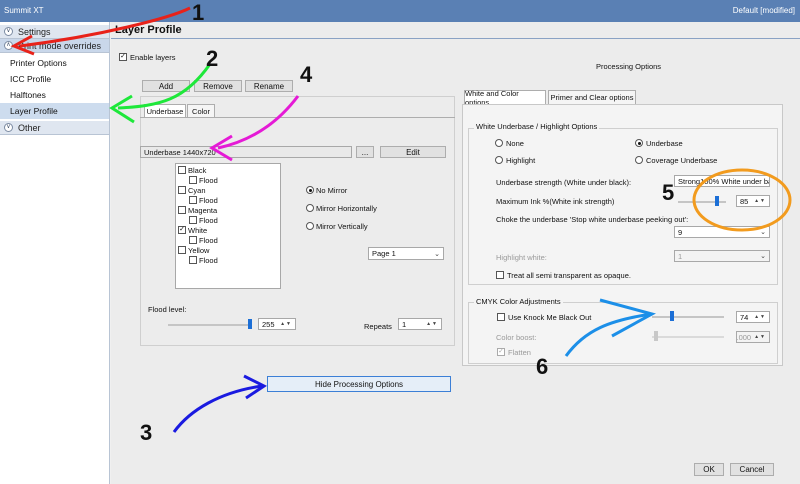 The width and height of the screenshot is (800, 484). Describe the element at coordinates (182, 250) in the screenshot. I see `channel-yellow-checkbox` at that location.